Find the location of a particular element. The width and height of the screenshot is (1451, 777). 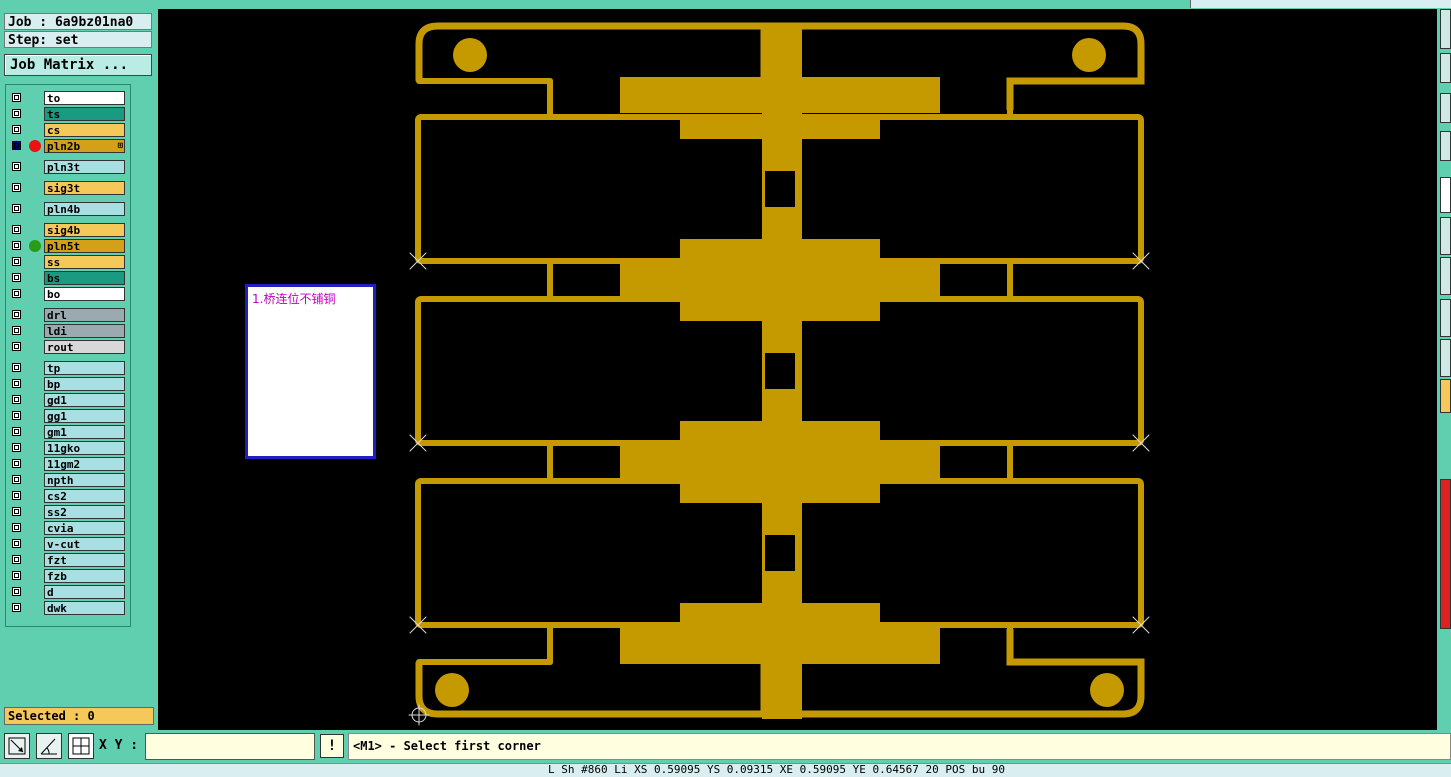

layer-row-11gm2: 11gm2 is located at coordinates (68, 464).